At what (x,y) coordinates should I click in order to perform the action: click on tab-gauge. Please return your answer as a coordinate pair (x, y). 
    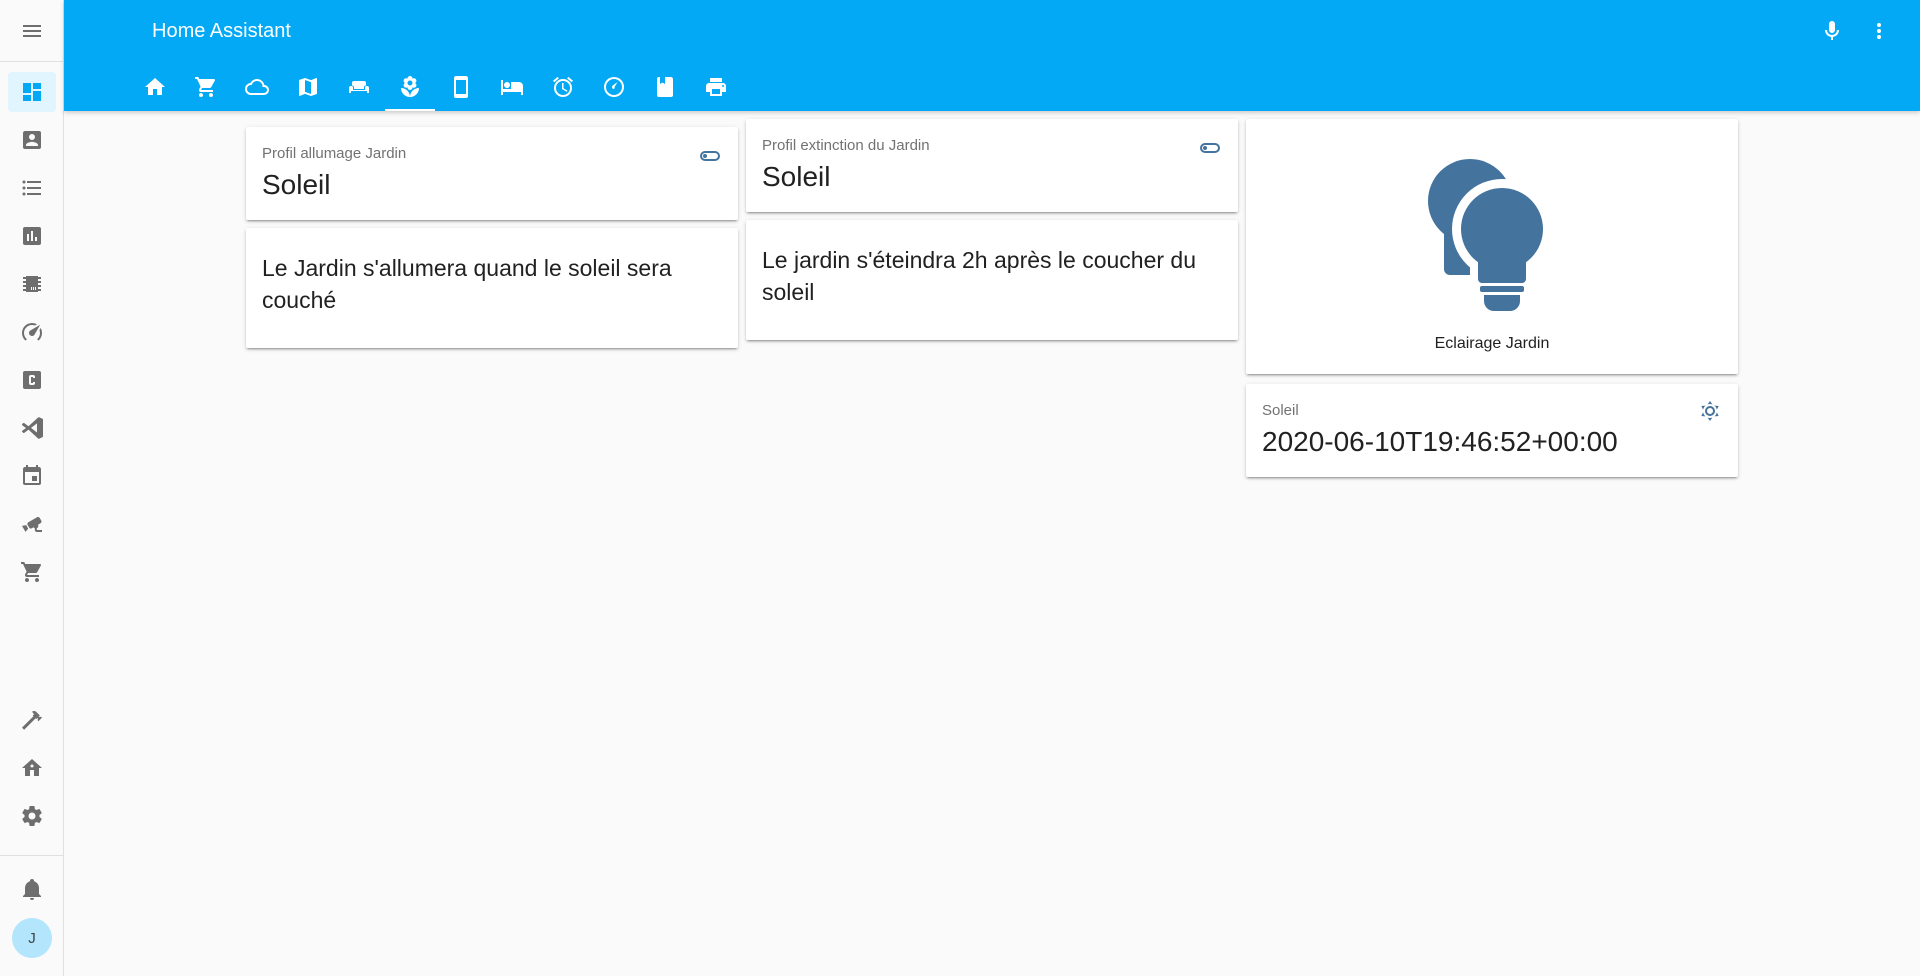
    Looking at the image, I should click on (614, 86).